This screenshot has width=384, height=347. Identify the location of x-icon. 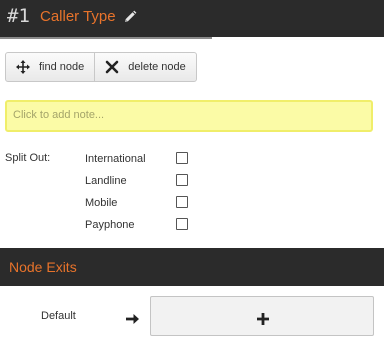
(112, 67).